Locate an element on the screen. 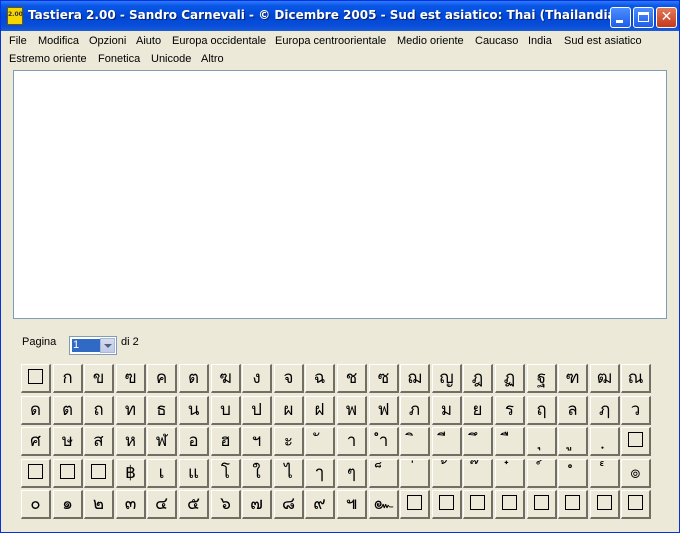 This screenshot has width=680, height=533. key-r5-c6: ๕ is located at coordinates (194, 504).